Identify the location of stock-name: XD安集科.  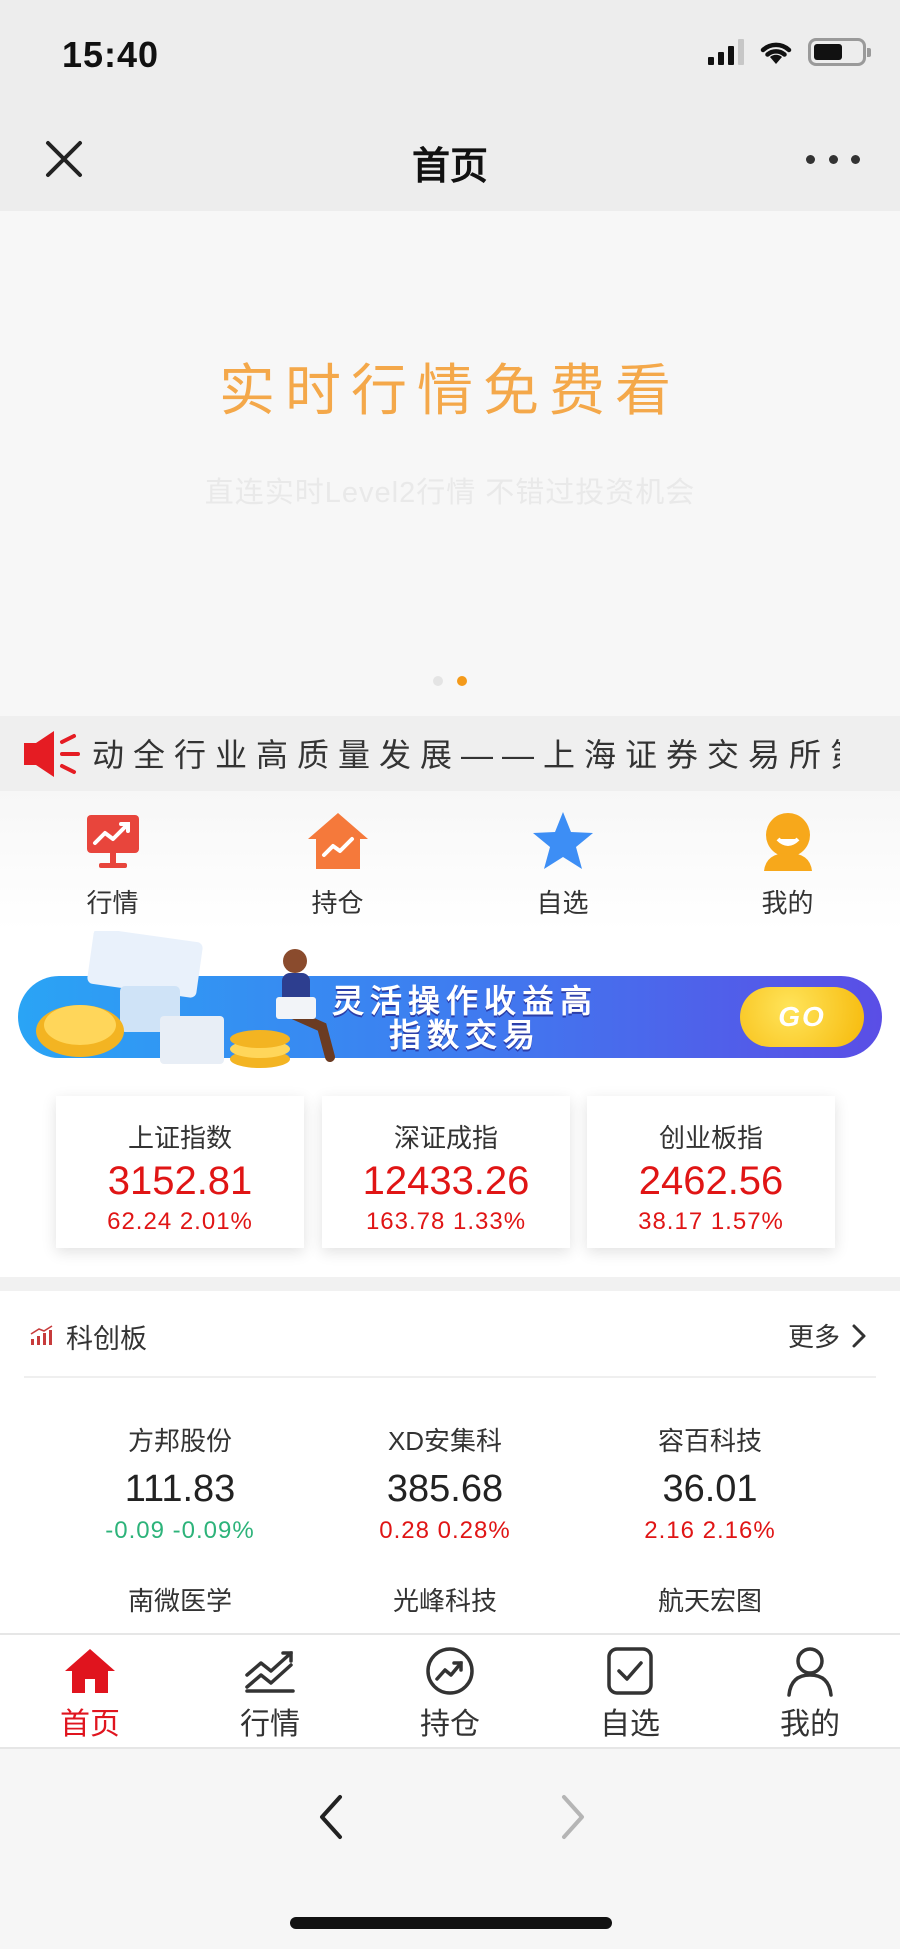
(445, 1441).